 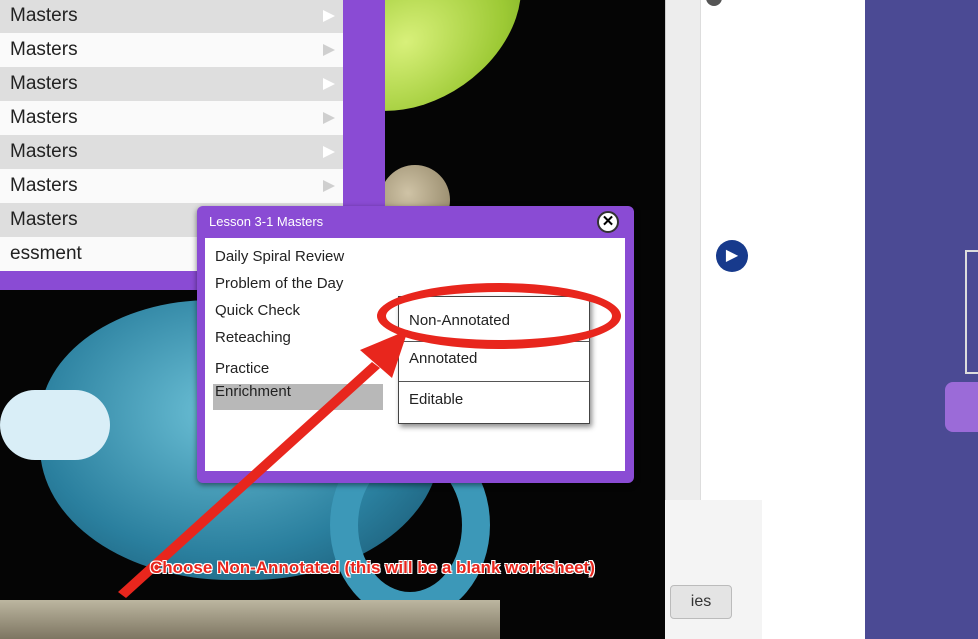 What do you see at coordinates (813, 319) in the screenshot?
I see `gap-area` at bounding box center [813, 319].